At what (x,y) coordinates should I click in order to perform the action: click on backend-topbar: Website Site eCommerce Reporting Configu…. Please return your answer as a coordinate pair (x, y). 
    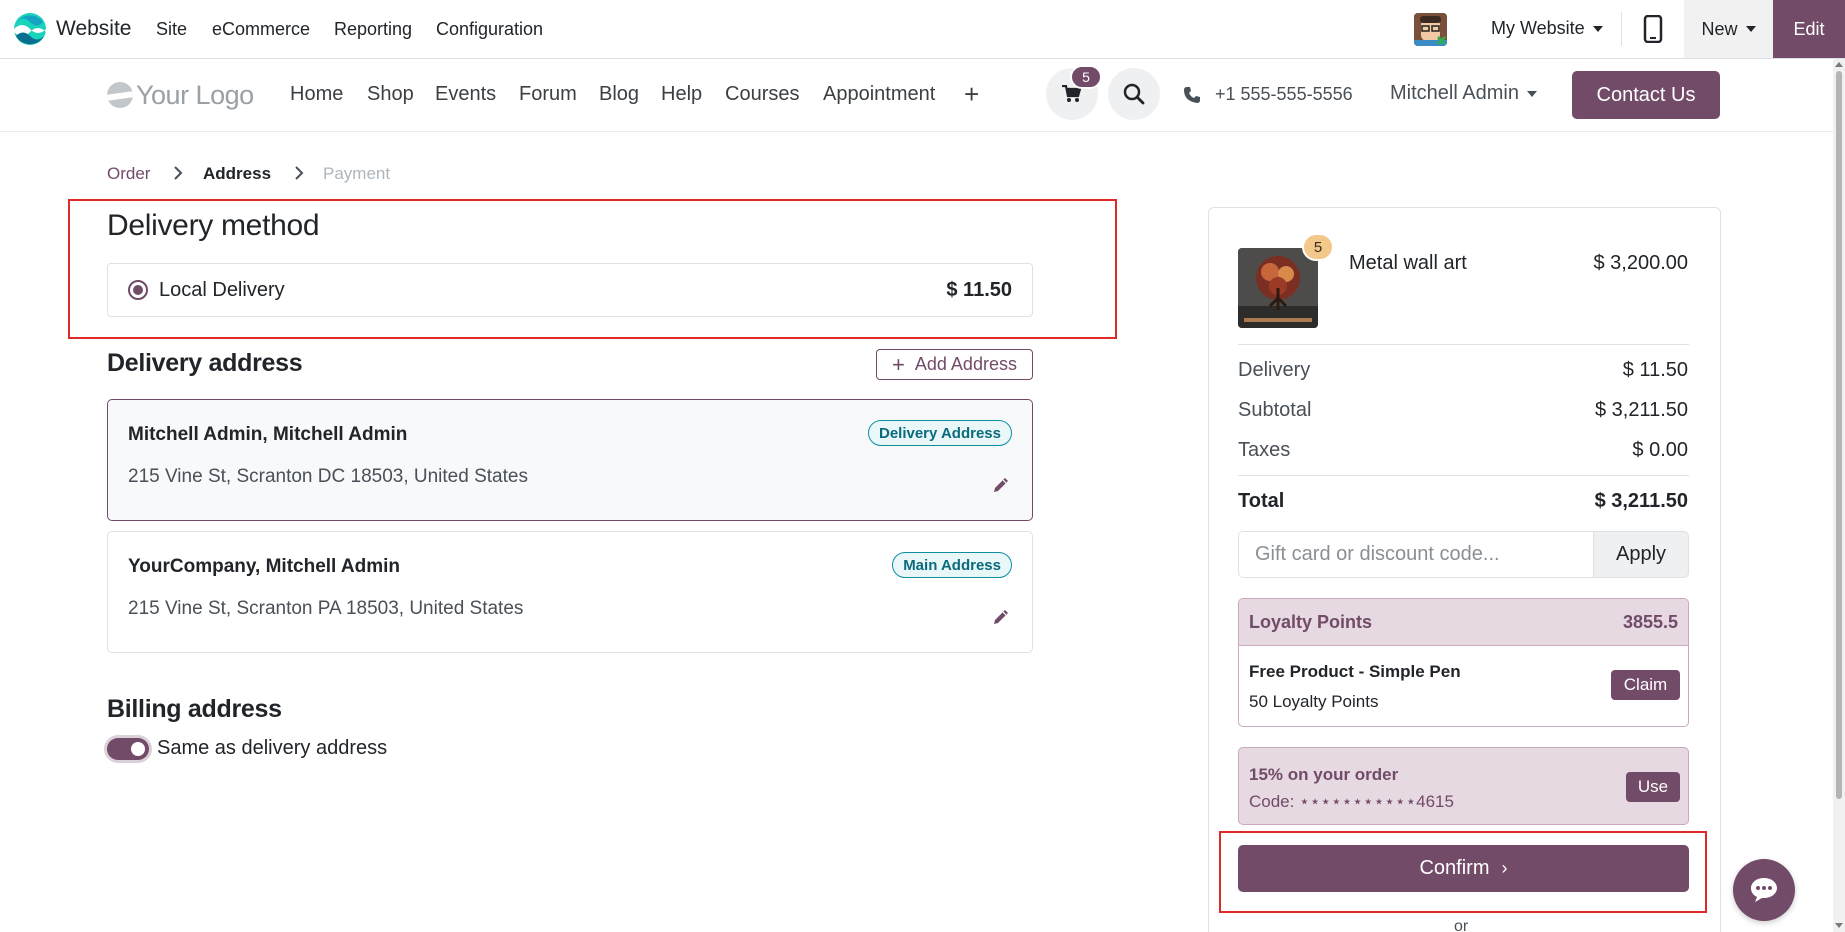
    Looking at the image, I should click on (922, 29).